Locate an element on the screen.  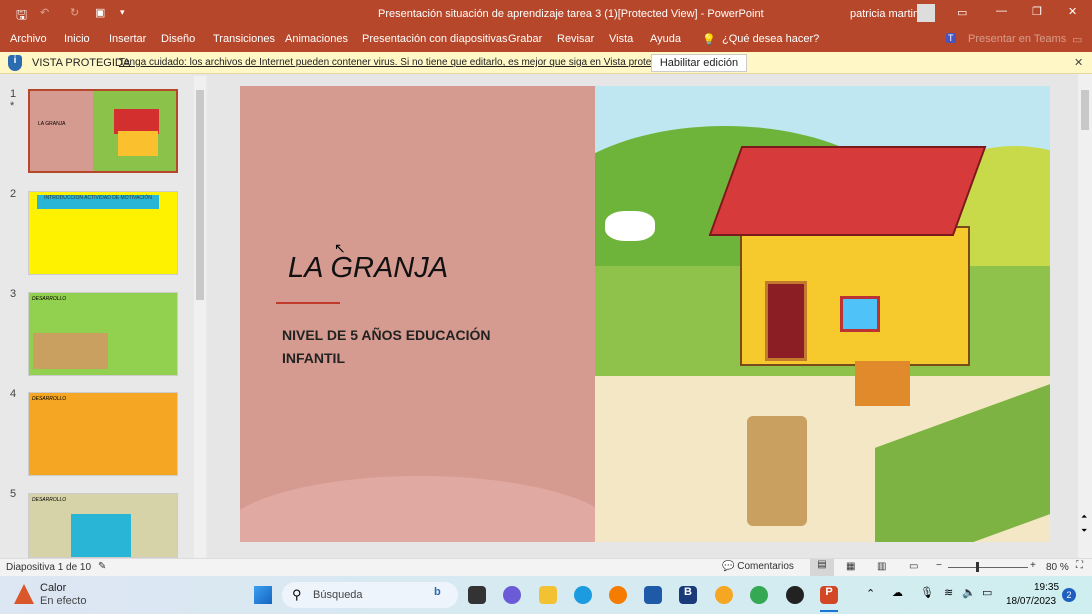
show-hidden-icons: ⌃ is located at coordinates (870, 593).